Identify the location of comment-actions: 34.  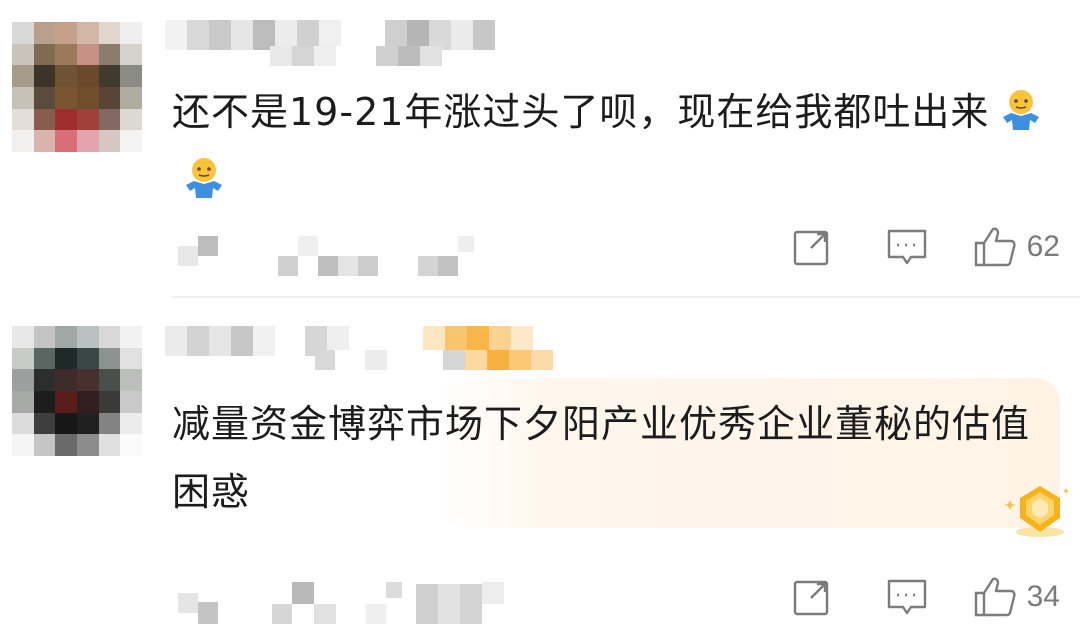
(921, 597).